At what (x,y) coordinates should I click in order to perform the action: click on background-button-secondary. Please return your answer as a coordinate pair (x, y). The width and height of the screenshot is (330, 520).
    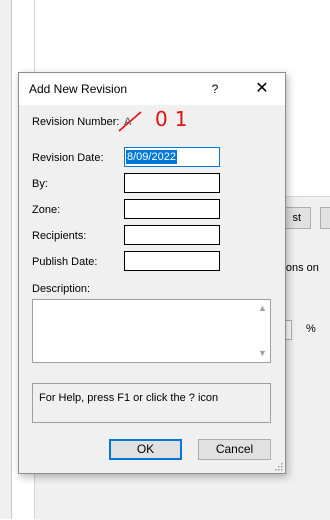
    Looking at the image, I should click on (325, 218).